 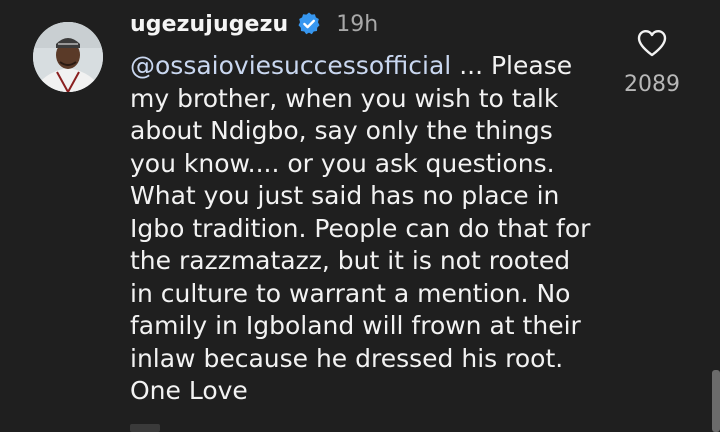 I want to click on comment-header: ugezujugezu 19h, so click(x=254, y=24).